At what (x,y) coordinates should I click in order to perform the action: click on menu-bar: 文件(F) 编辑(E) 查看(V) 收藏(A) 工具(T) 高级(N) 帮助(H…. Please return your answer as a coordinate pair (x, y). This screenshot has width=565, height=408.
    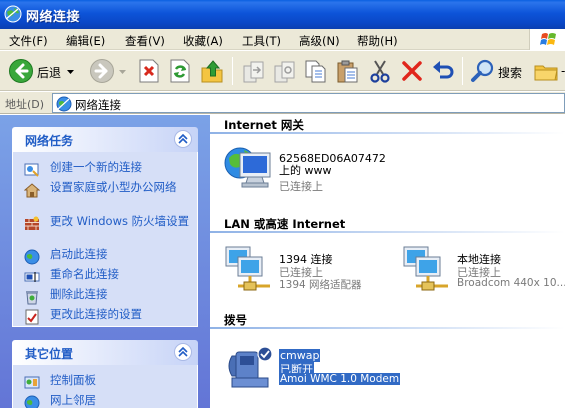
    Looking at the image, I should click on (282, 39).